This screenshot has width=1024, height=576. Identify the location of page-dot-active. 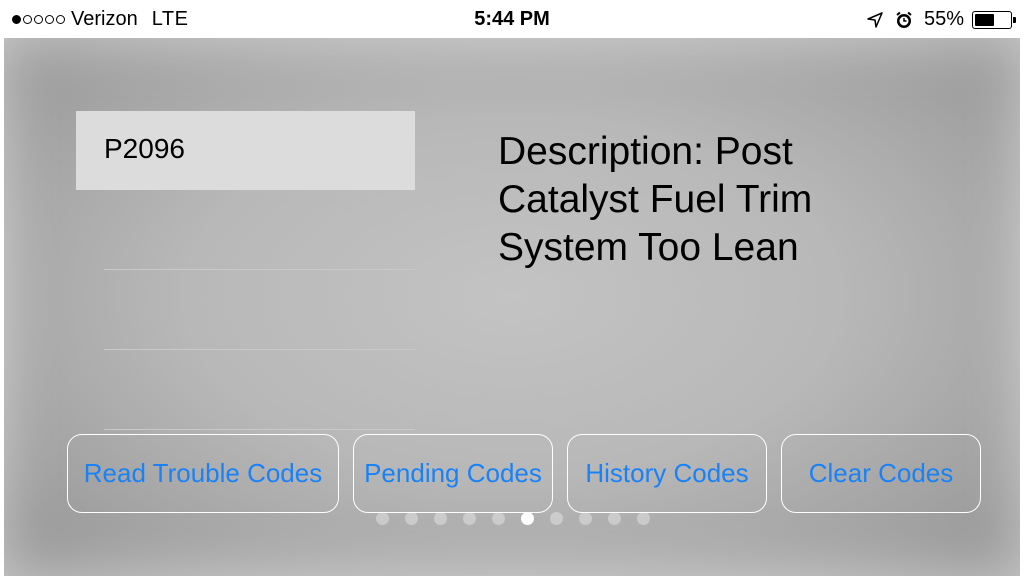
(527, 518).